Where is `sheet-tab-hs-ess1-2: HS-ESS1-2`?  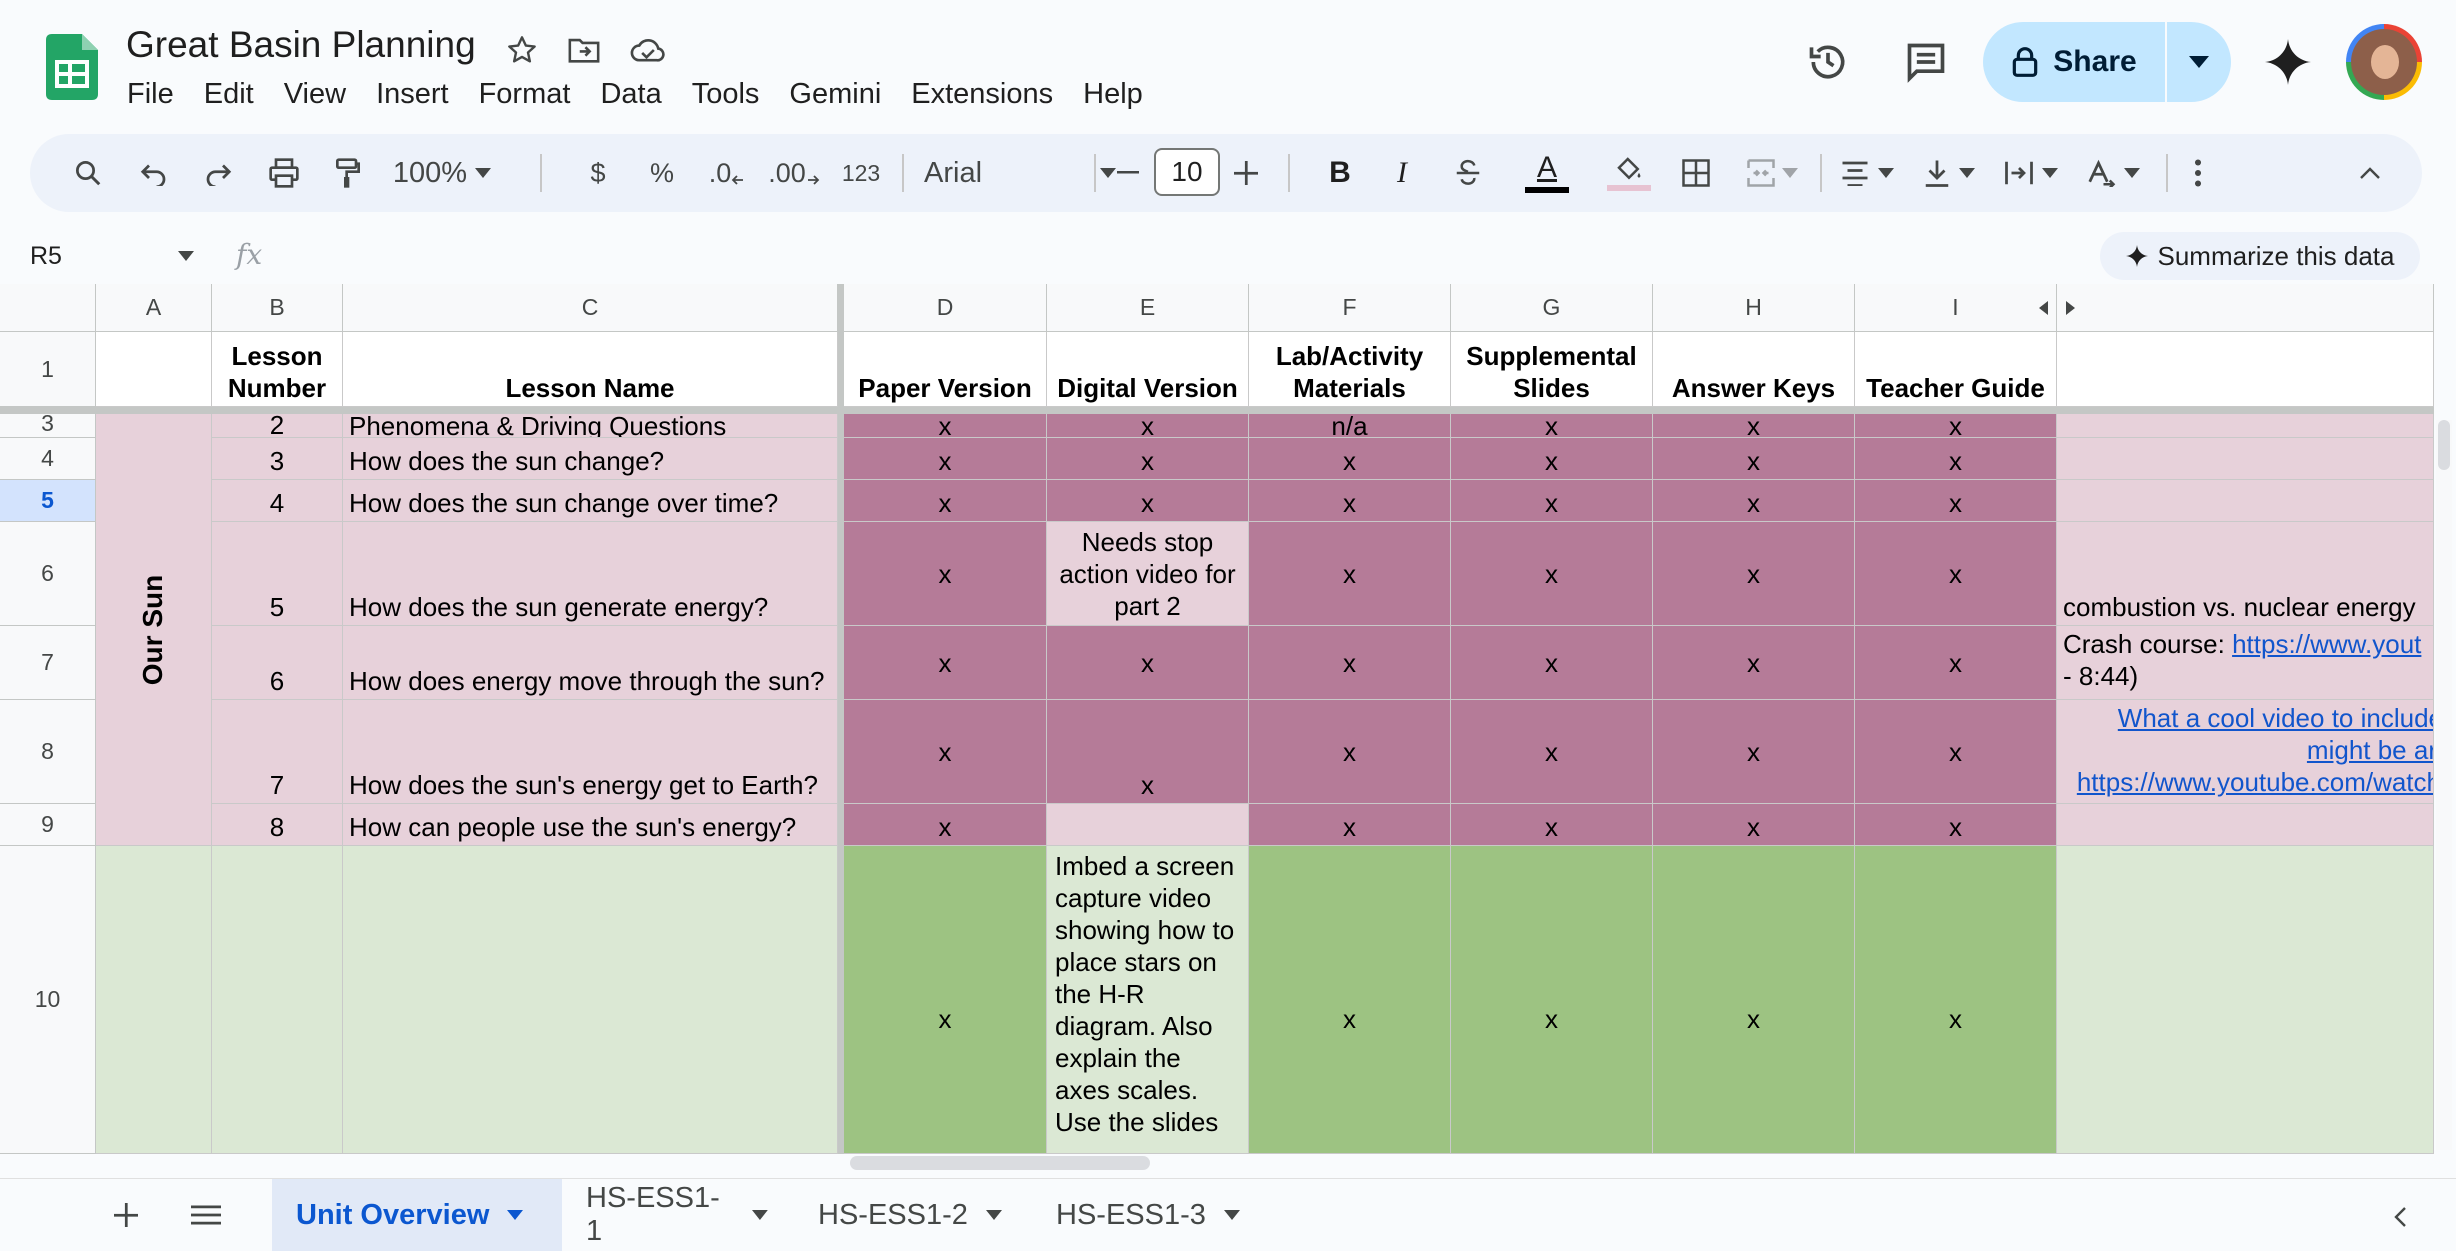 sheet-tab-hs-ess1-2: HS-ESS1-2 is located at coordinates (910, 1215).